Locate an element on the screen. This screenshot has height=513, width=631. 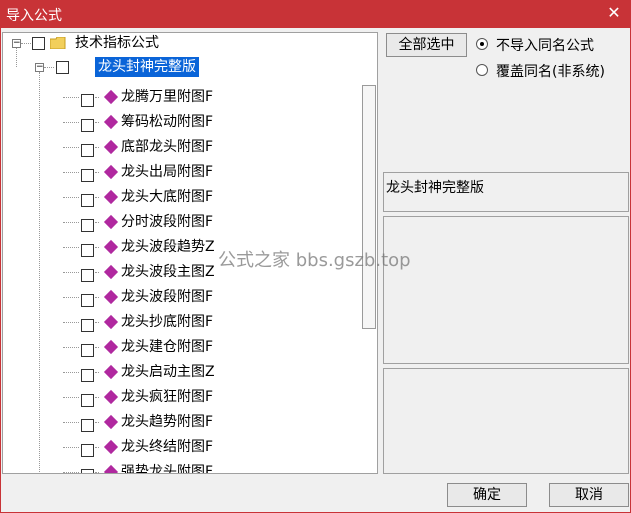
formula-row: 龙头大底附图F is located at coordinates (183, 197).